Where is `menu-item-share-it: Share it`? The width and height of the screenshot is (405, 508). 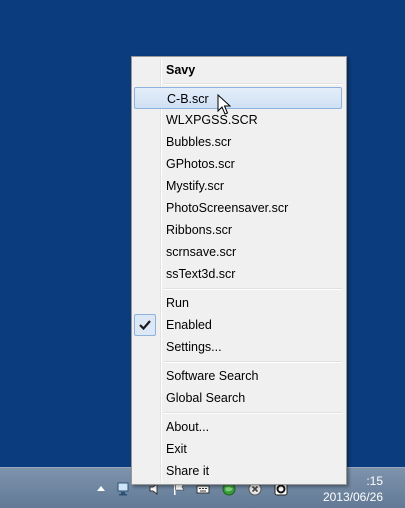
menu-item-share-it: Share it is located at coordinates (238, 471).